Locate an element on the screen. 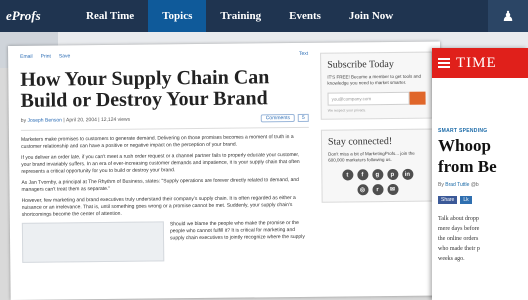 Image resolution: width=528 pixels, height=300 pixels. time-byline: By Brad Tuttle @b is located at coordinates (480, 185).